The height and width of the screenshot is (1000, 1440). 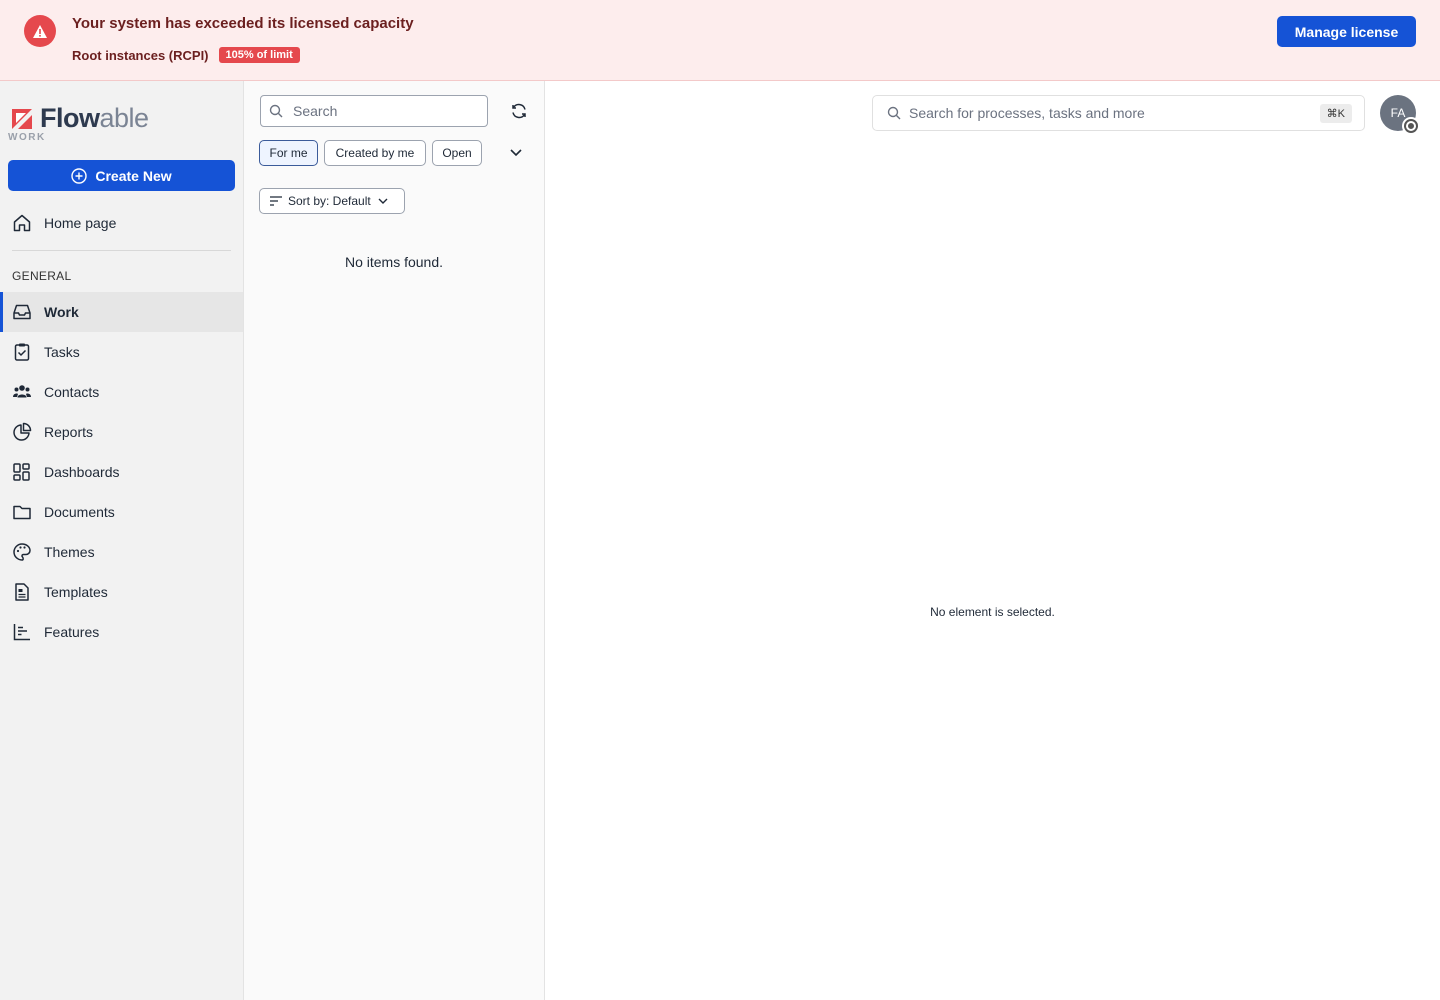 What do you see at coordinates (992, 612) in the screenshot?
I see `empty-detail-message: No element is selected.` at bounding box center [992, 612].